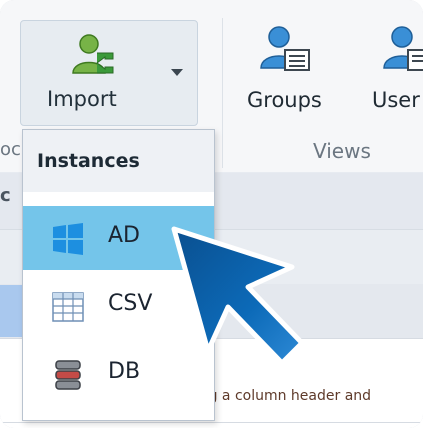 The width and height of the screenshot is (423, 428). I want to click on ribbon-separator, so click(222, 93).